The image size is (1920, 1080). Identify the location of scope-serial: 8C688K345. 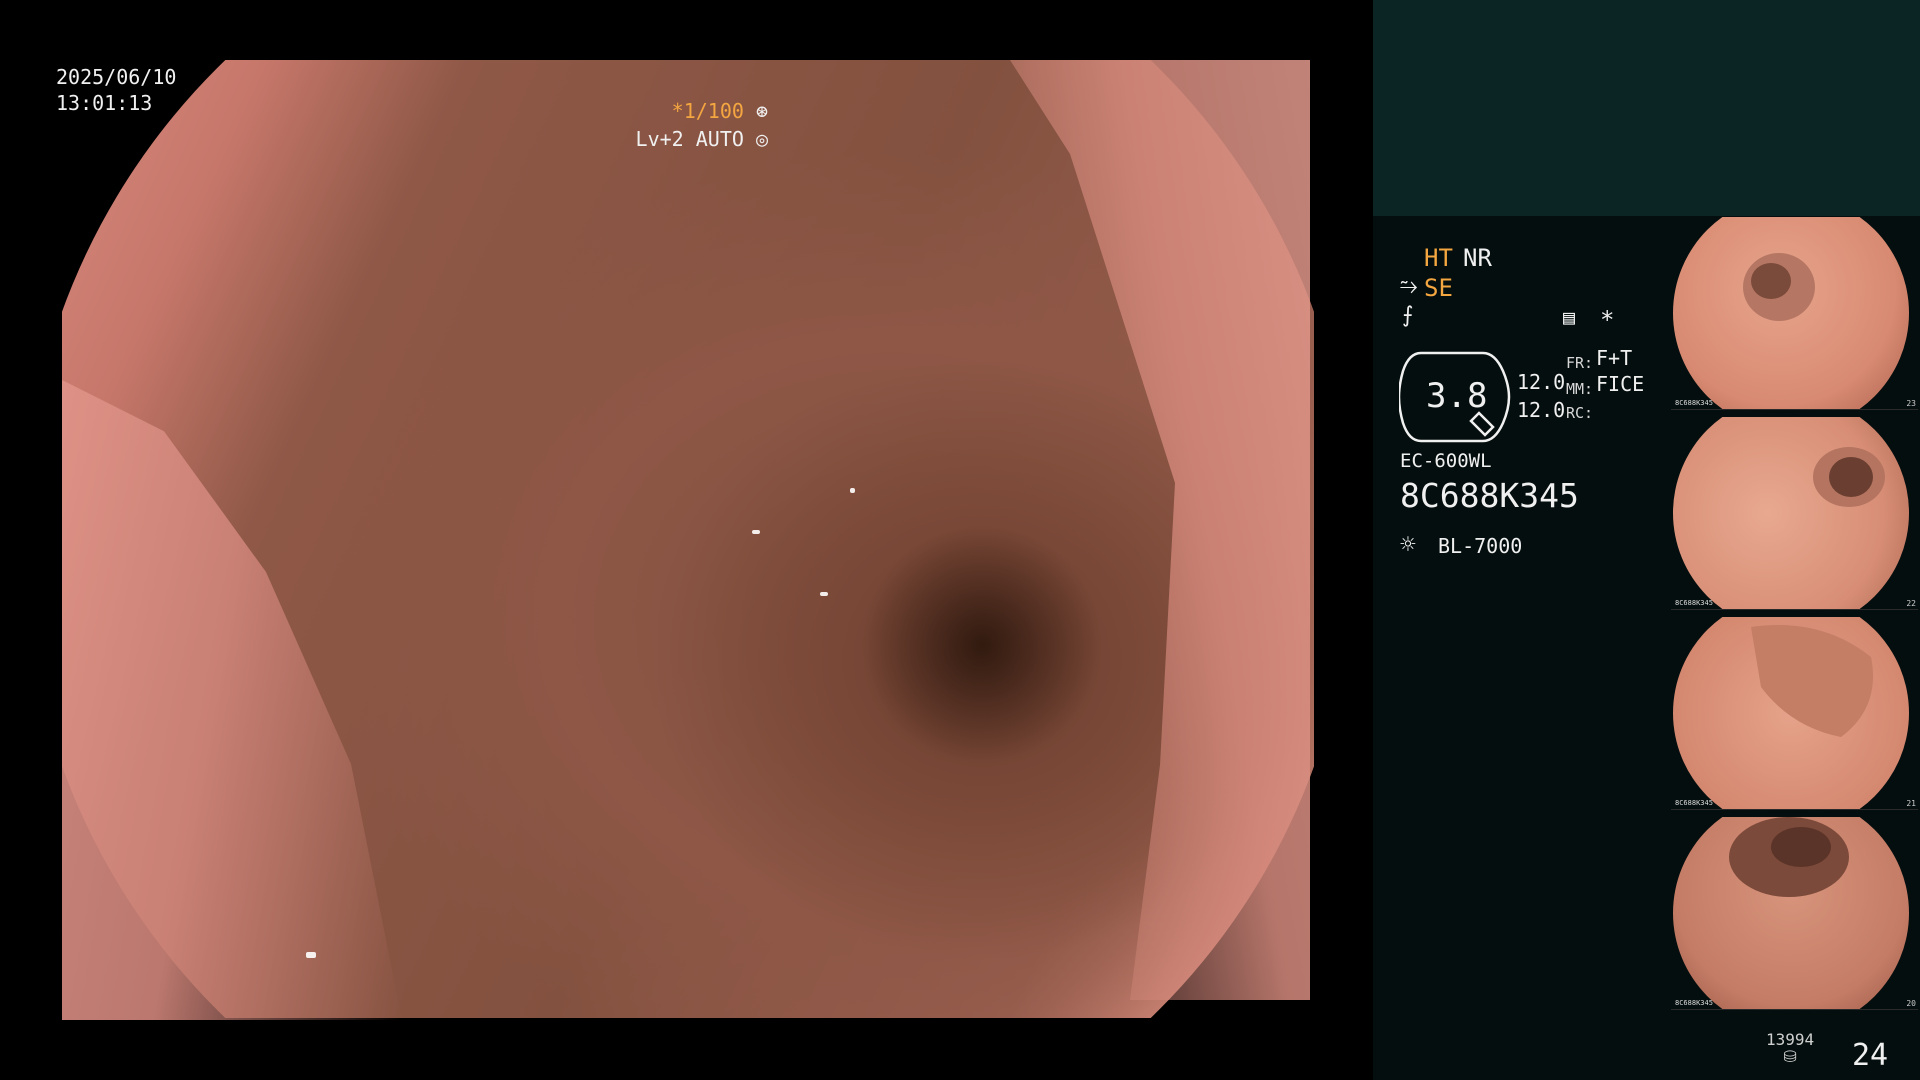
(1489, 495).